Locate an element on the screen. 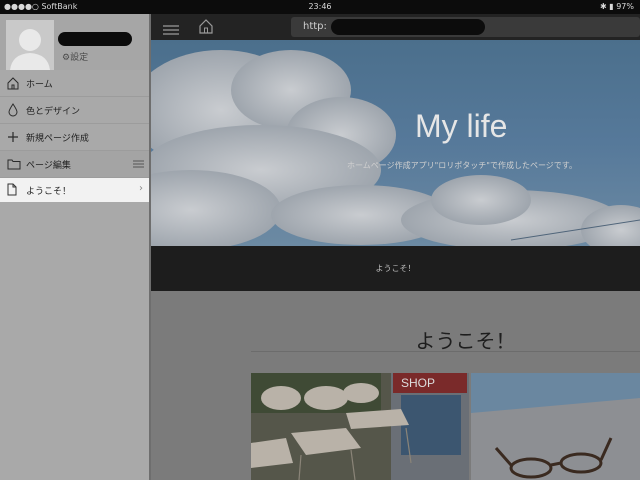 Image resolution: width=640 pixels, height=480 pixels. user-silhouette-icon is located at coordinates (30, 45).